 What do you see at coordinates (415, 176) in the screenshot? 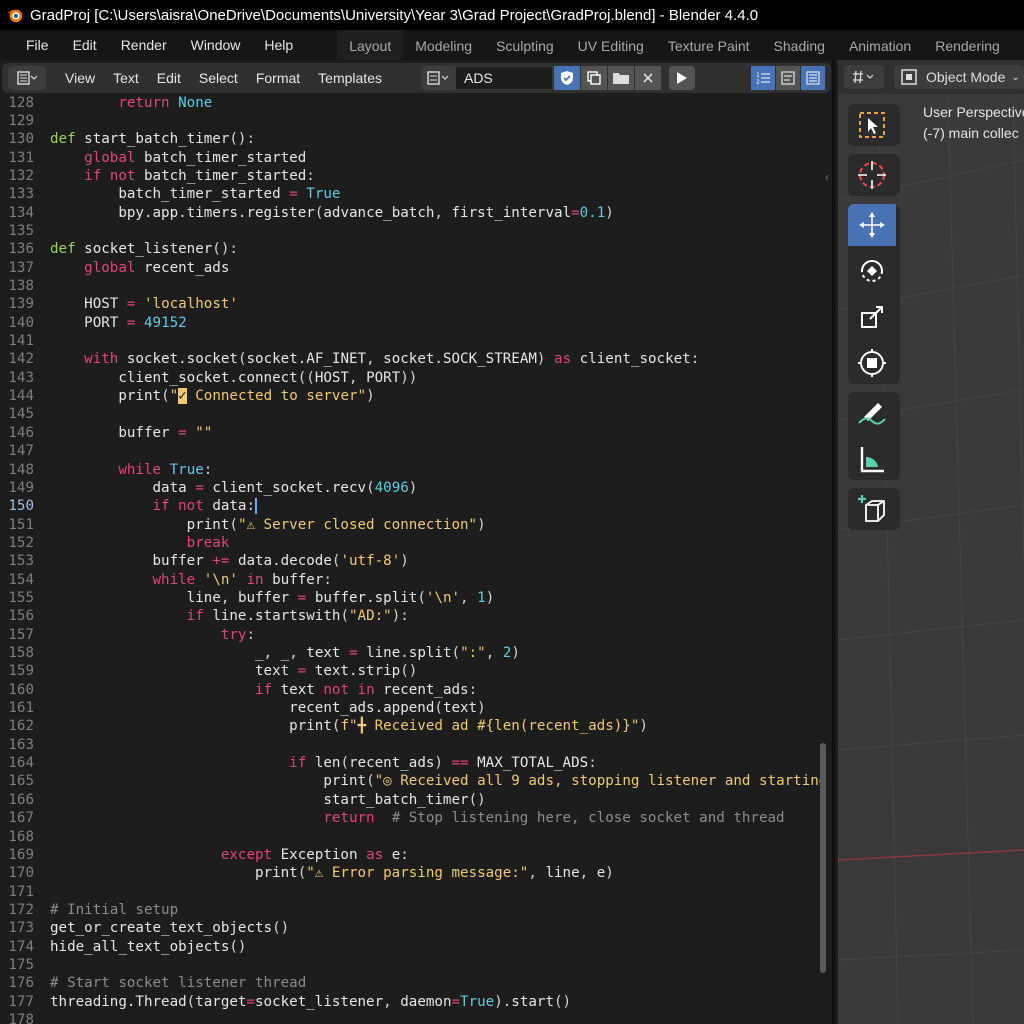
I see `code-line: 132 if not batch_timer_started:` at bounding box center [415, 176].